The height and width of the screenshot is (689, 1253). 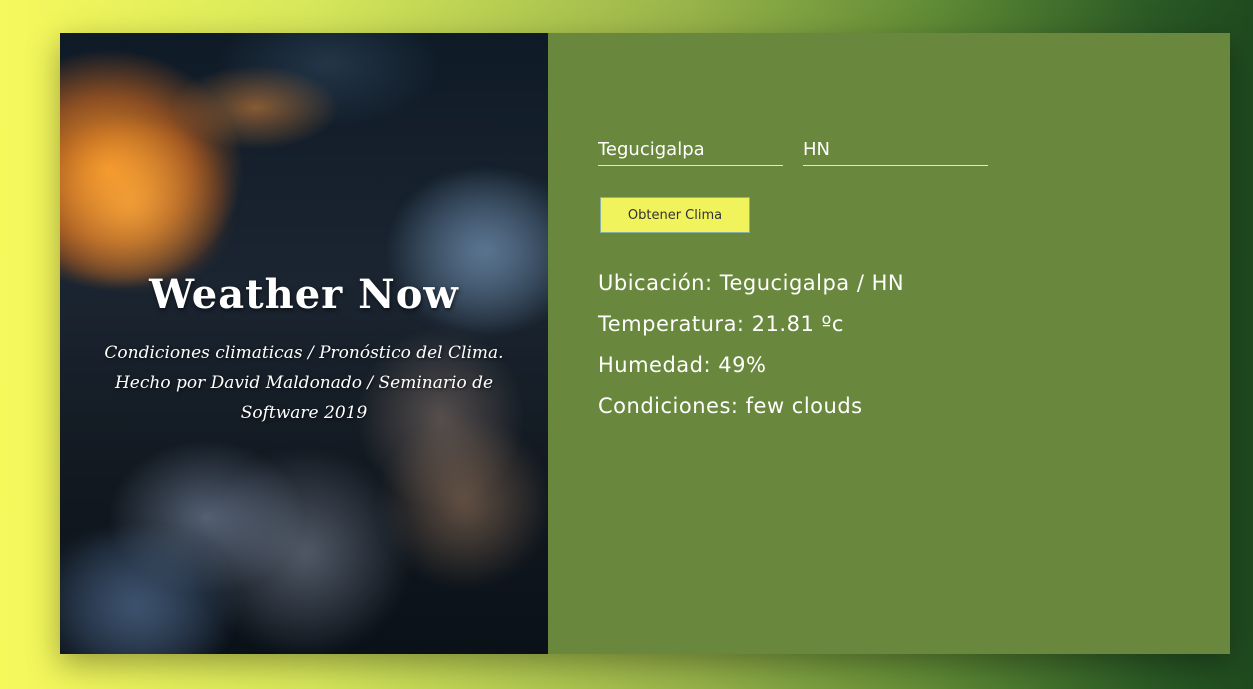 I want to click on conditions-result: Condiciones: few clouds, so click(x=730, y=406).